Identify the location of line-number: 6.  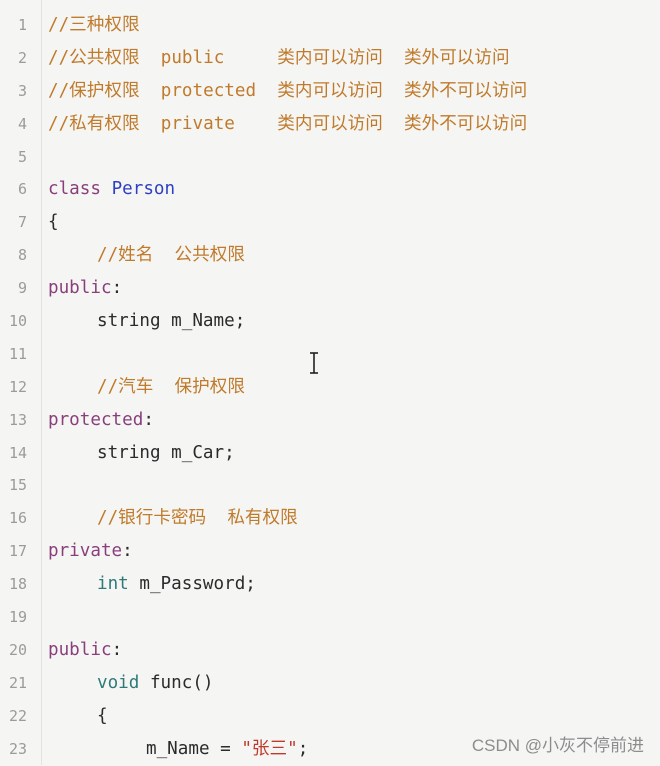
(22, 189).